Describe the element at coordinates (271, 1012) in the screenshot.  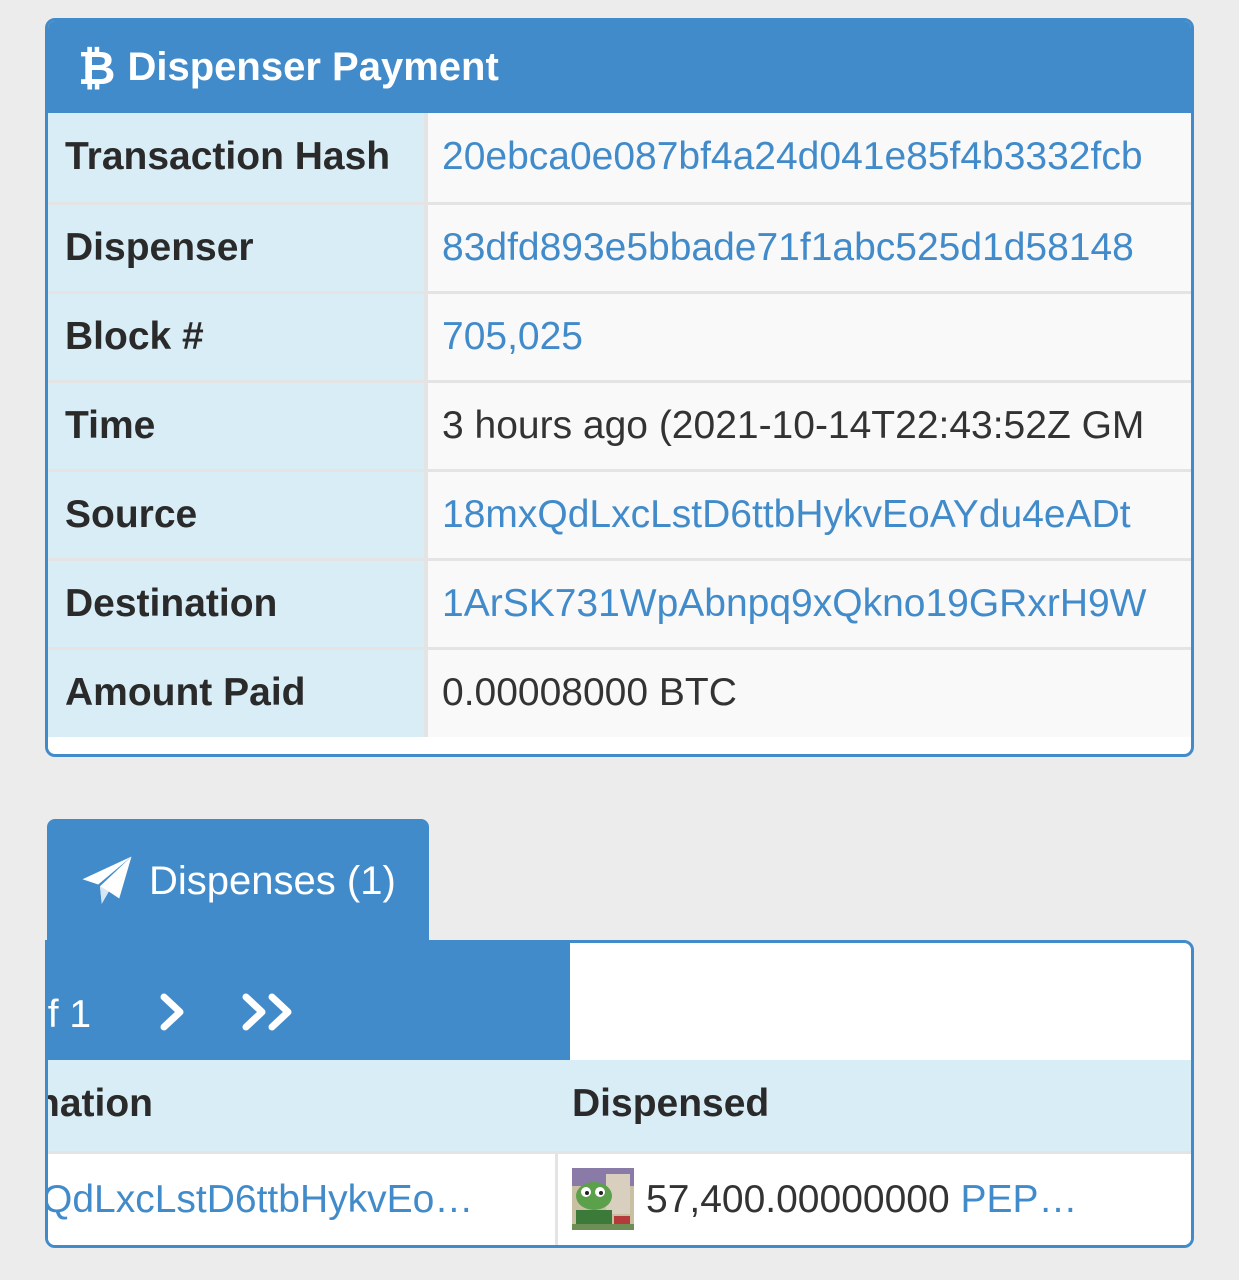
I see `double-chevron-right-icon` at that location.